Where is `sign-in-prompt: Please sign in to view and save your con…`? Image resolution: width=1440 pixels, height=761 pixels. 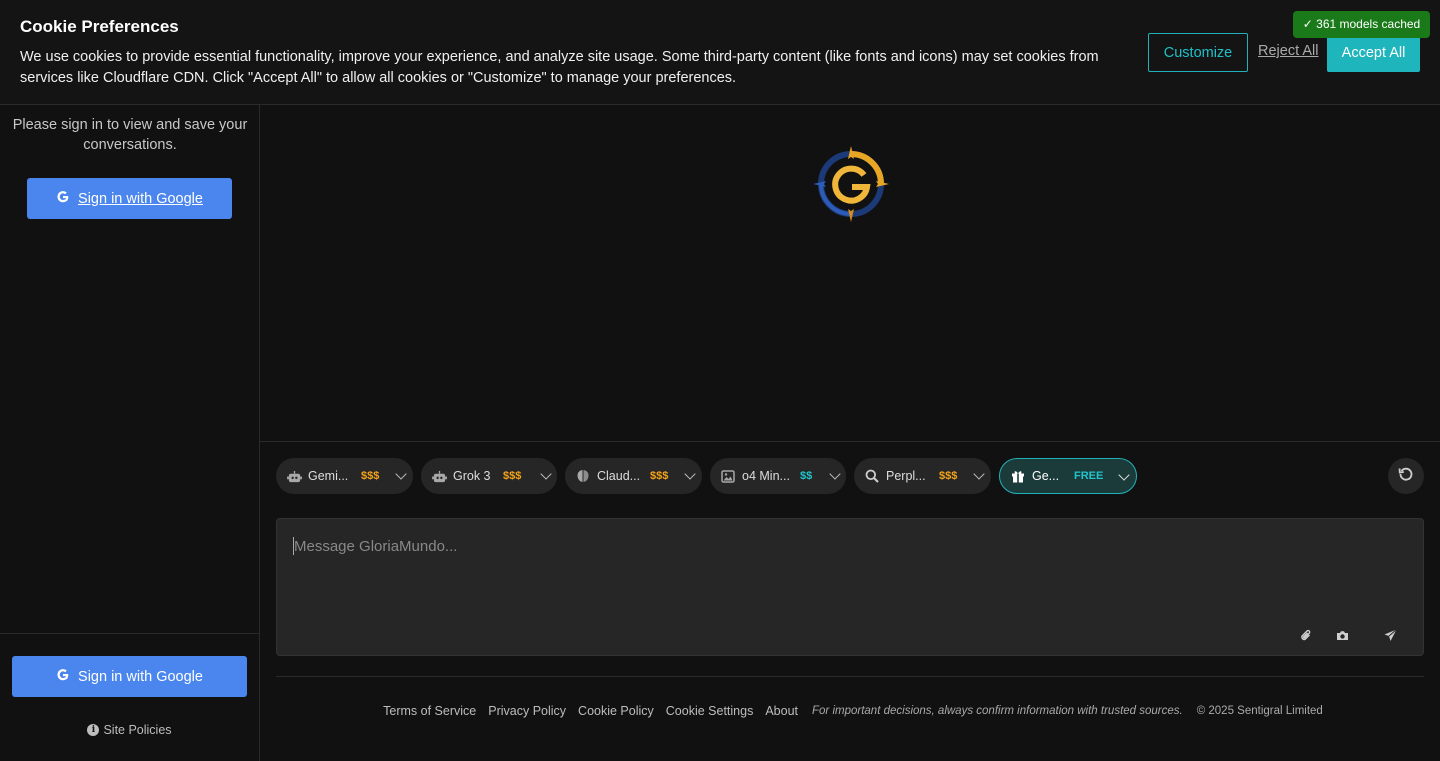
sign-in-prompt: Please sign in to view and save your con… is located at coordinates (130, 135).